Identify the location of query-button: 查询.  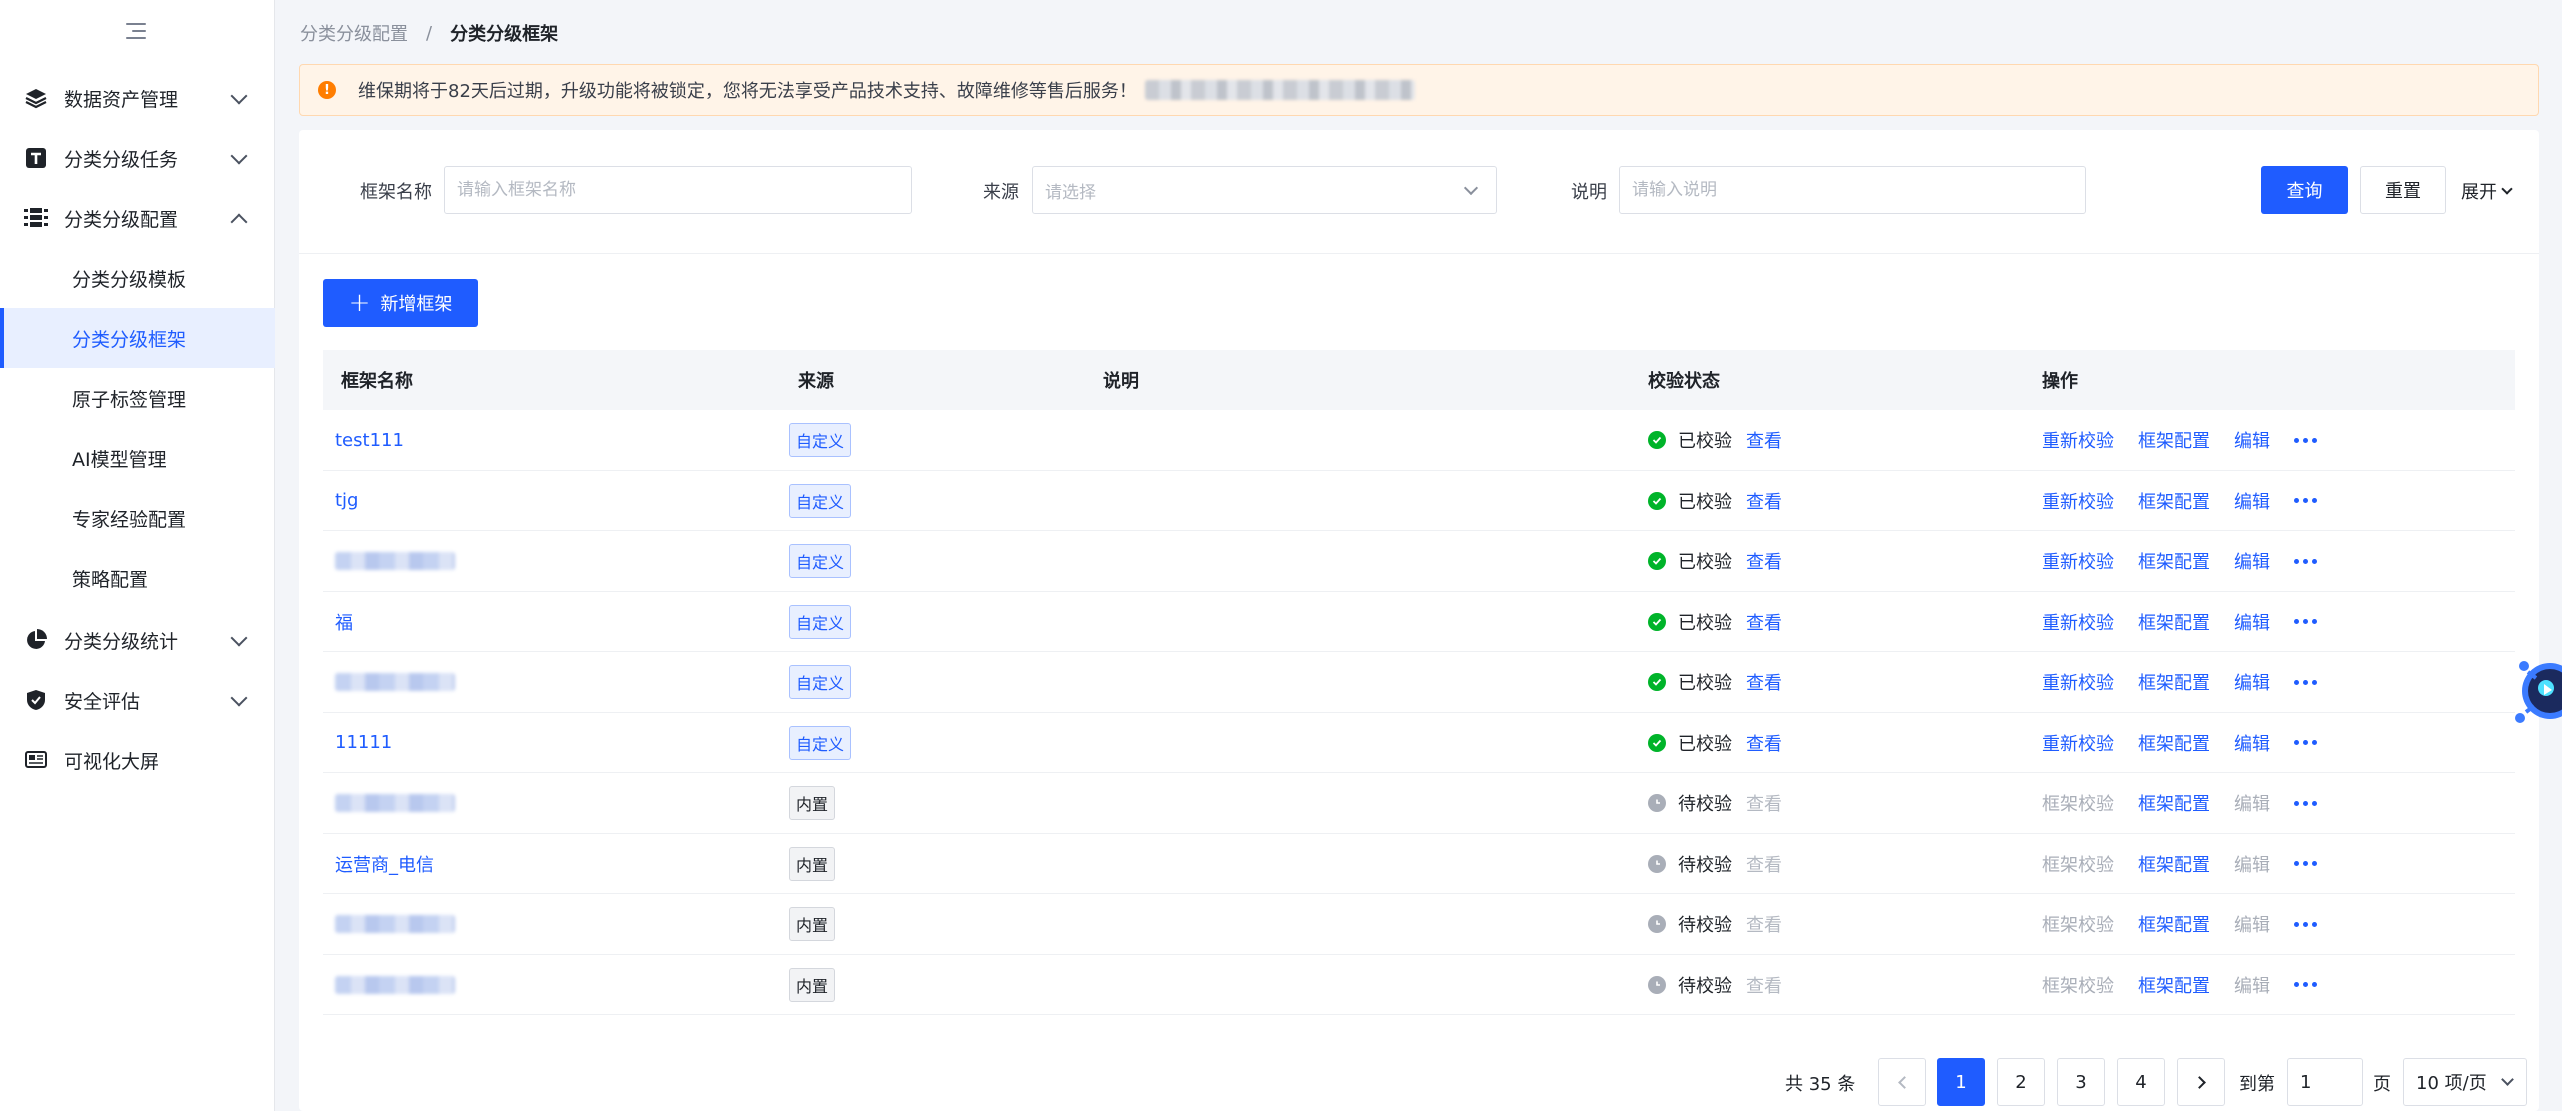
(2304, 190).